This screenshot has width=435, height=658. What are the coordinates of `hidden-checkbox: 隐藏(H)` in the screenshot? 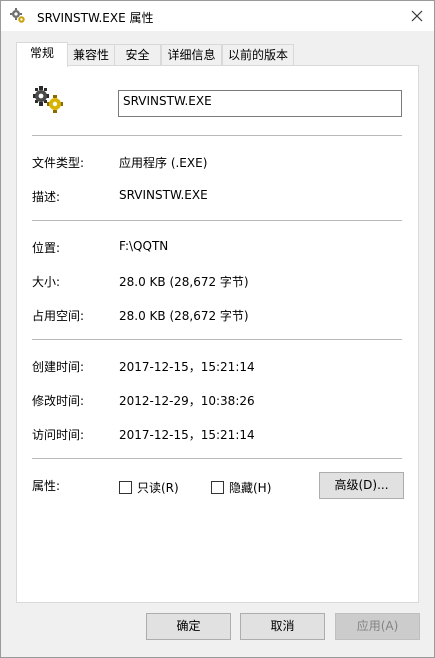 It's located at (241, 487).